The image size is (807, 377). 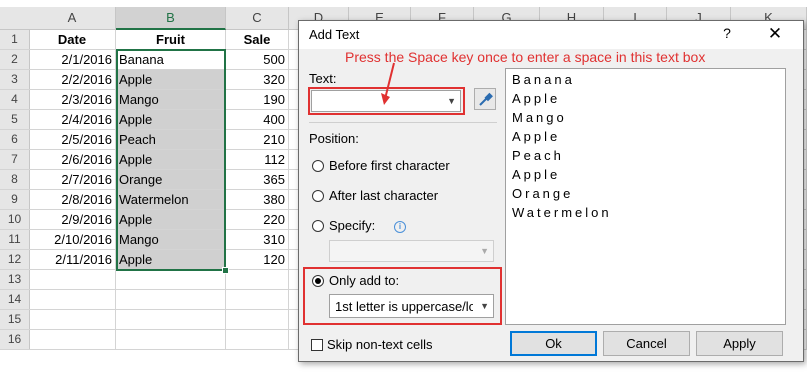 I want to click on sale-cell: 310, so click(x=257, y=240).